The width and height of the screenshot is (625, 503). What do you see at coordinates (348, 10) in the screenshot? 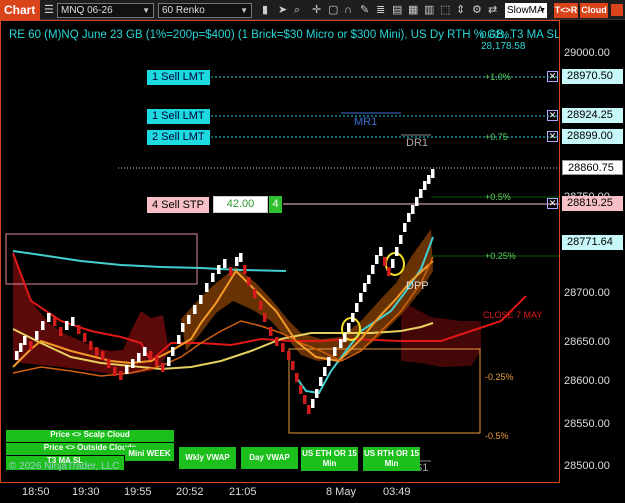
I see `magnet-icon: ∩` at bounding box center [348, 10].